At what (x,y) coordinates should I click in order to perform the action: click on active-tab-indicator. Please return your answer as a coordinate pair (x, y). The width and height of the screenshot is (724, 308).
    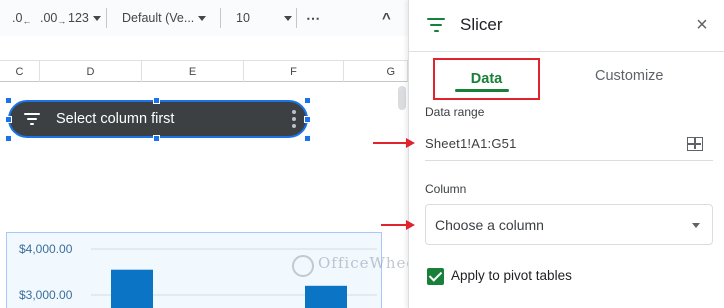
    Looking at the image, I should click on (482, 90).